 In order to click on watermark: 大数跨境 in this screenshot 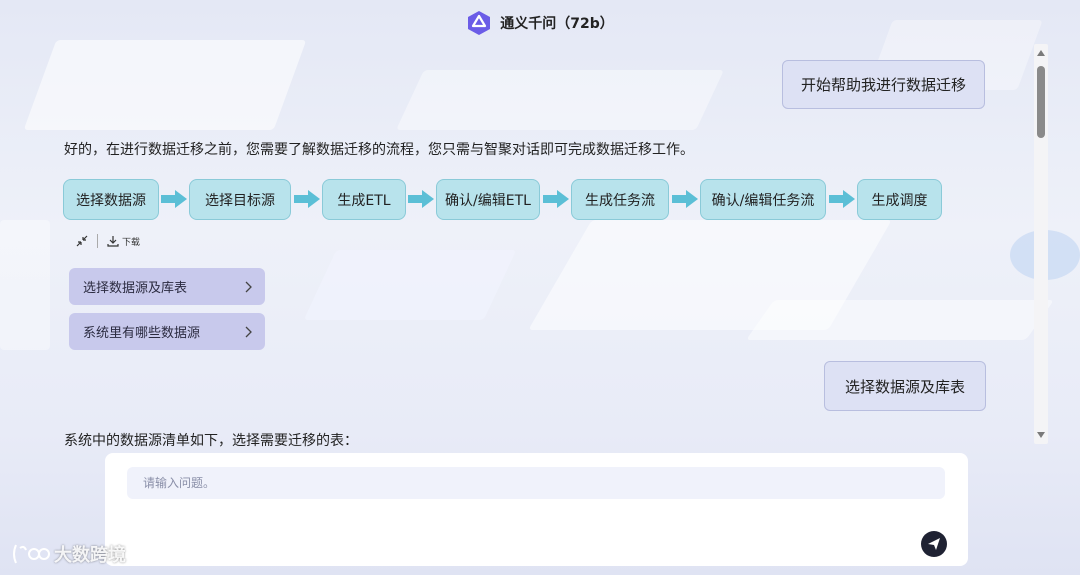, I will do `click(68, 554)`.